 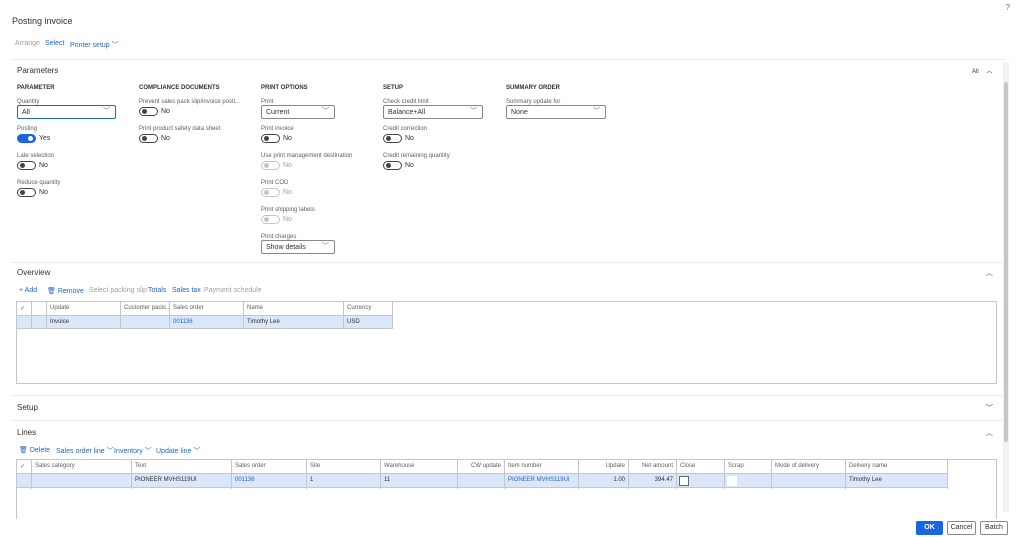 I want to click on col-text: Text, so click(x=182, y=466).